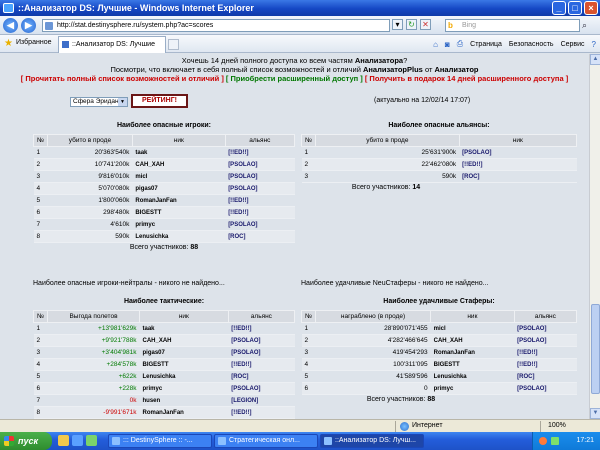 This screenshot has width=600, height=450. What do you see at coordinates (405, 60) in the screenshot?
I see `promo-text-end: ?` at bounding box center [405, 60].